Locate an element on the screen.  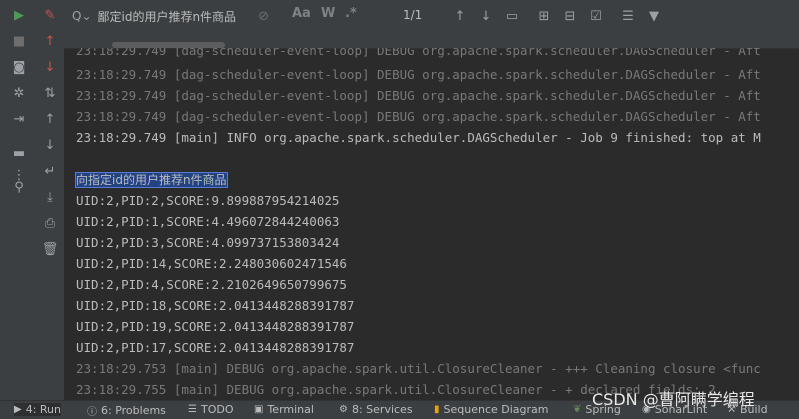
regex-toggle: .* is located at coordinates (351, 13).